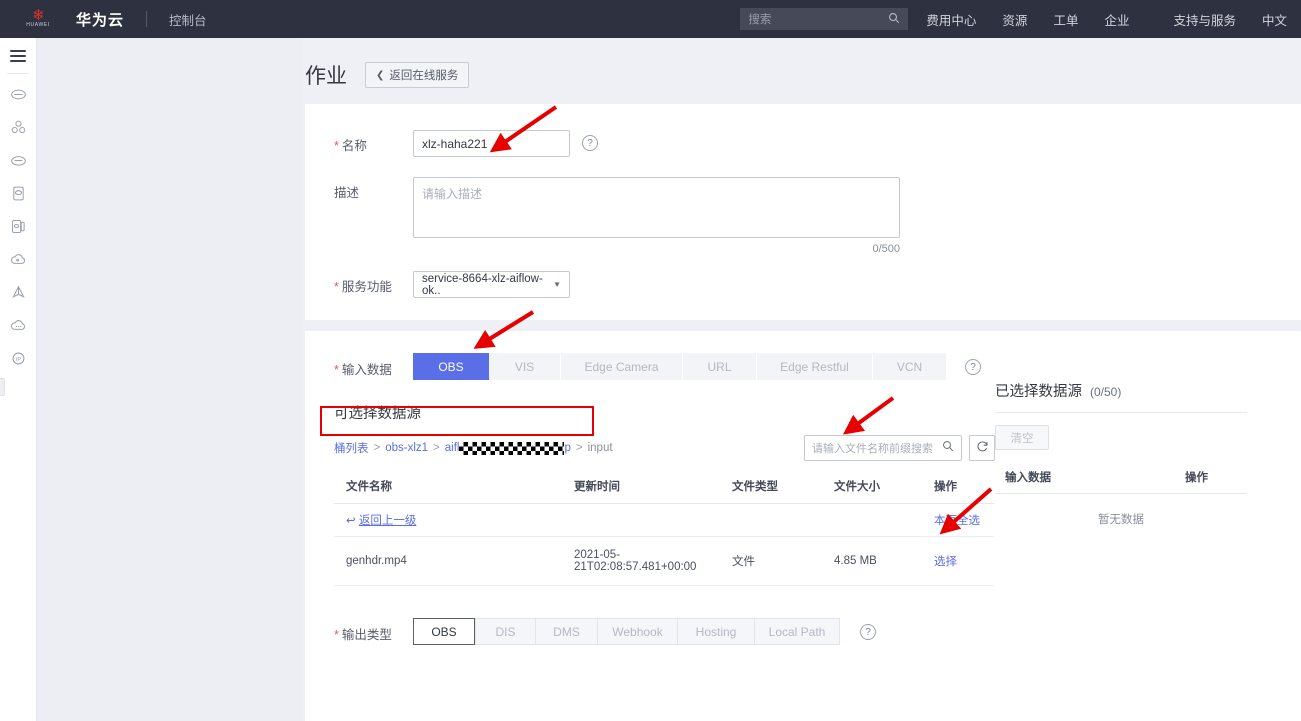 The image size is (1301, 721). I want to click on header-divider, so click(147, 19).